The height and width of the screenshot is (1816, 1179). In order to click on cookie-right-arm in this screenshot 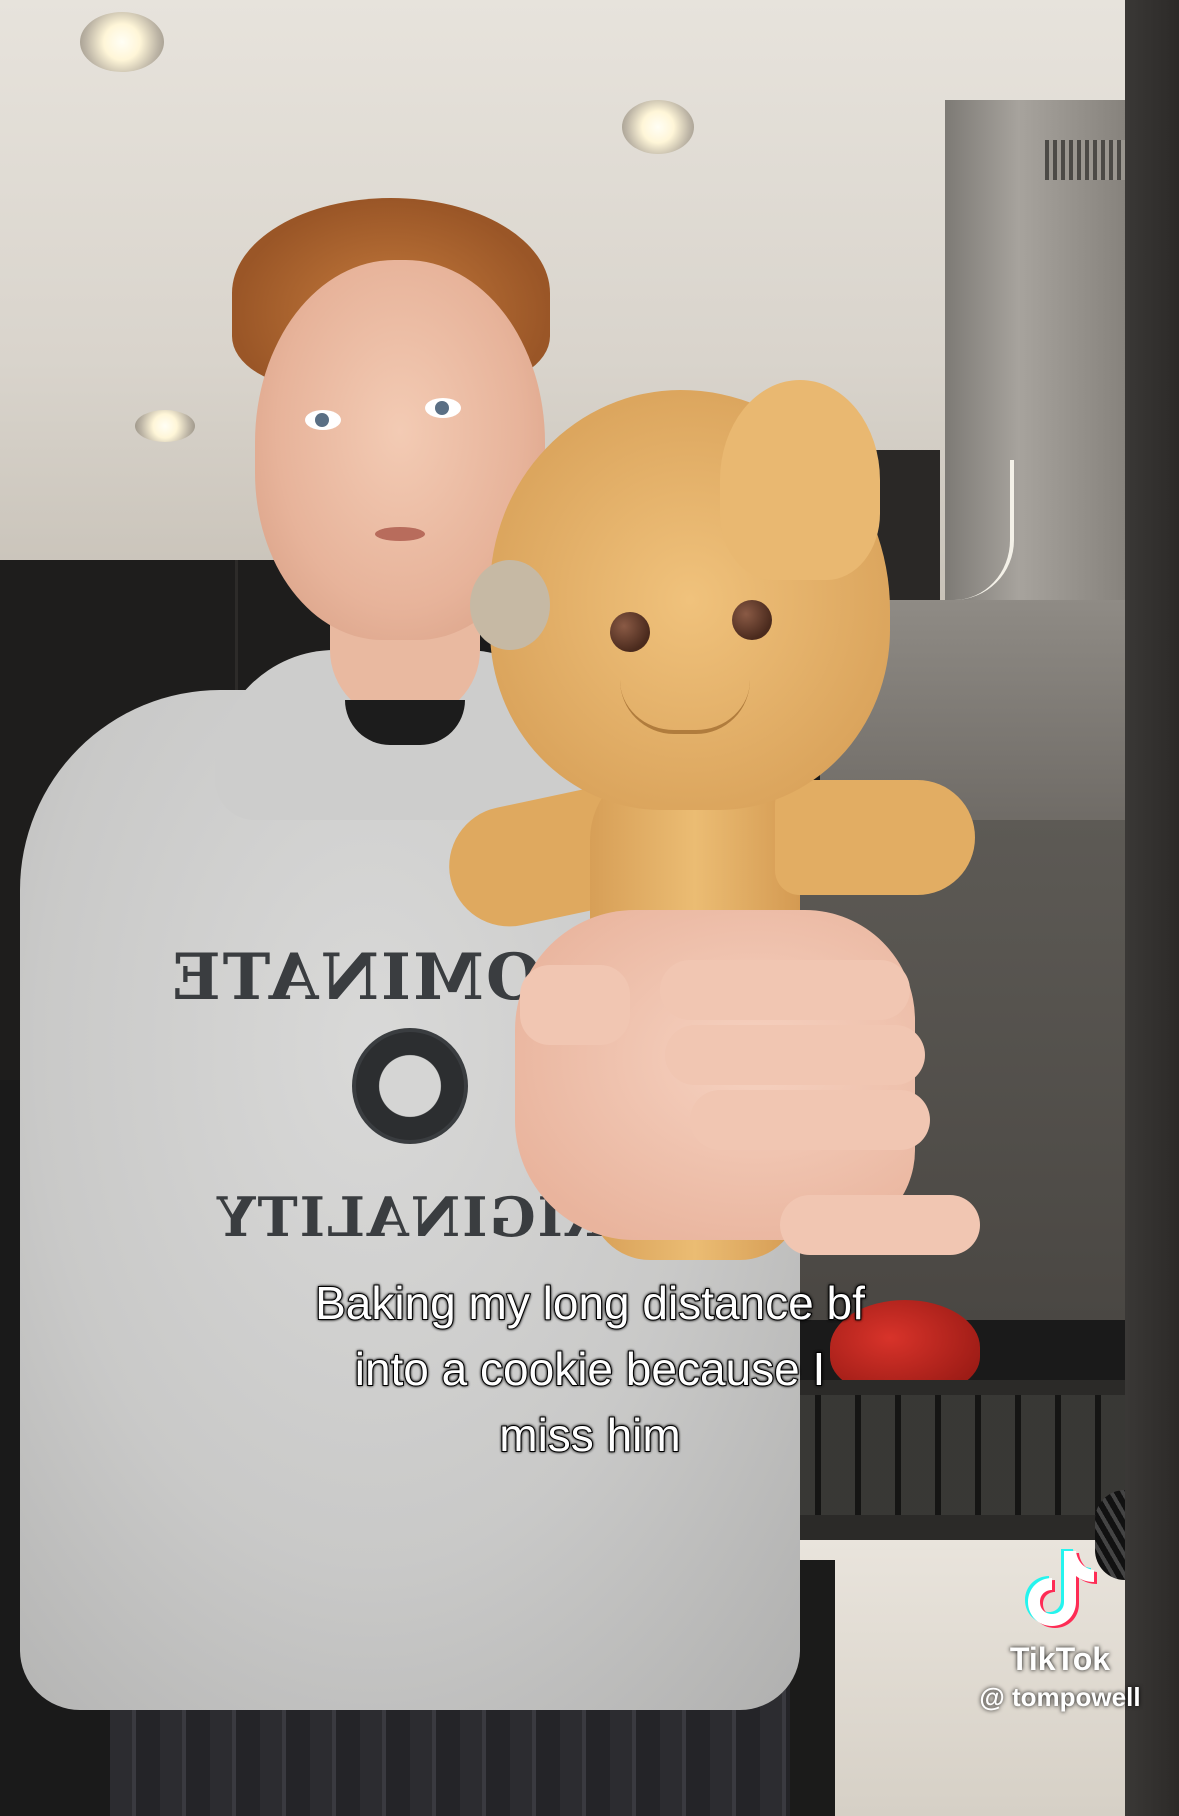, I will do `click(875, 837)`.